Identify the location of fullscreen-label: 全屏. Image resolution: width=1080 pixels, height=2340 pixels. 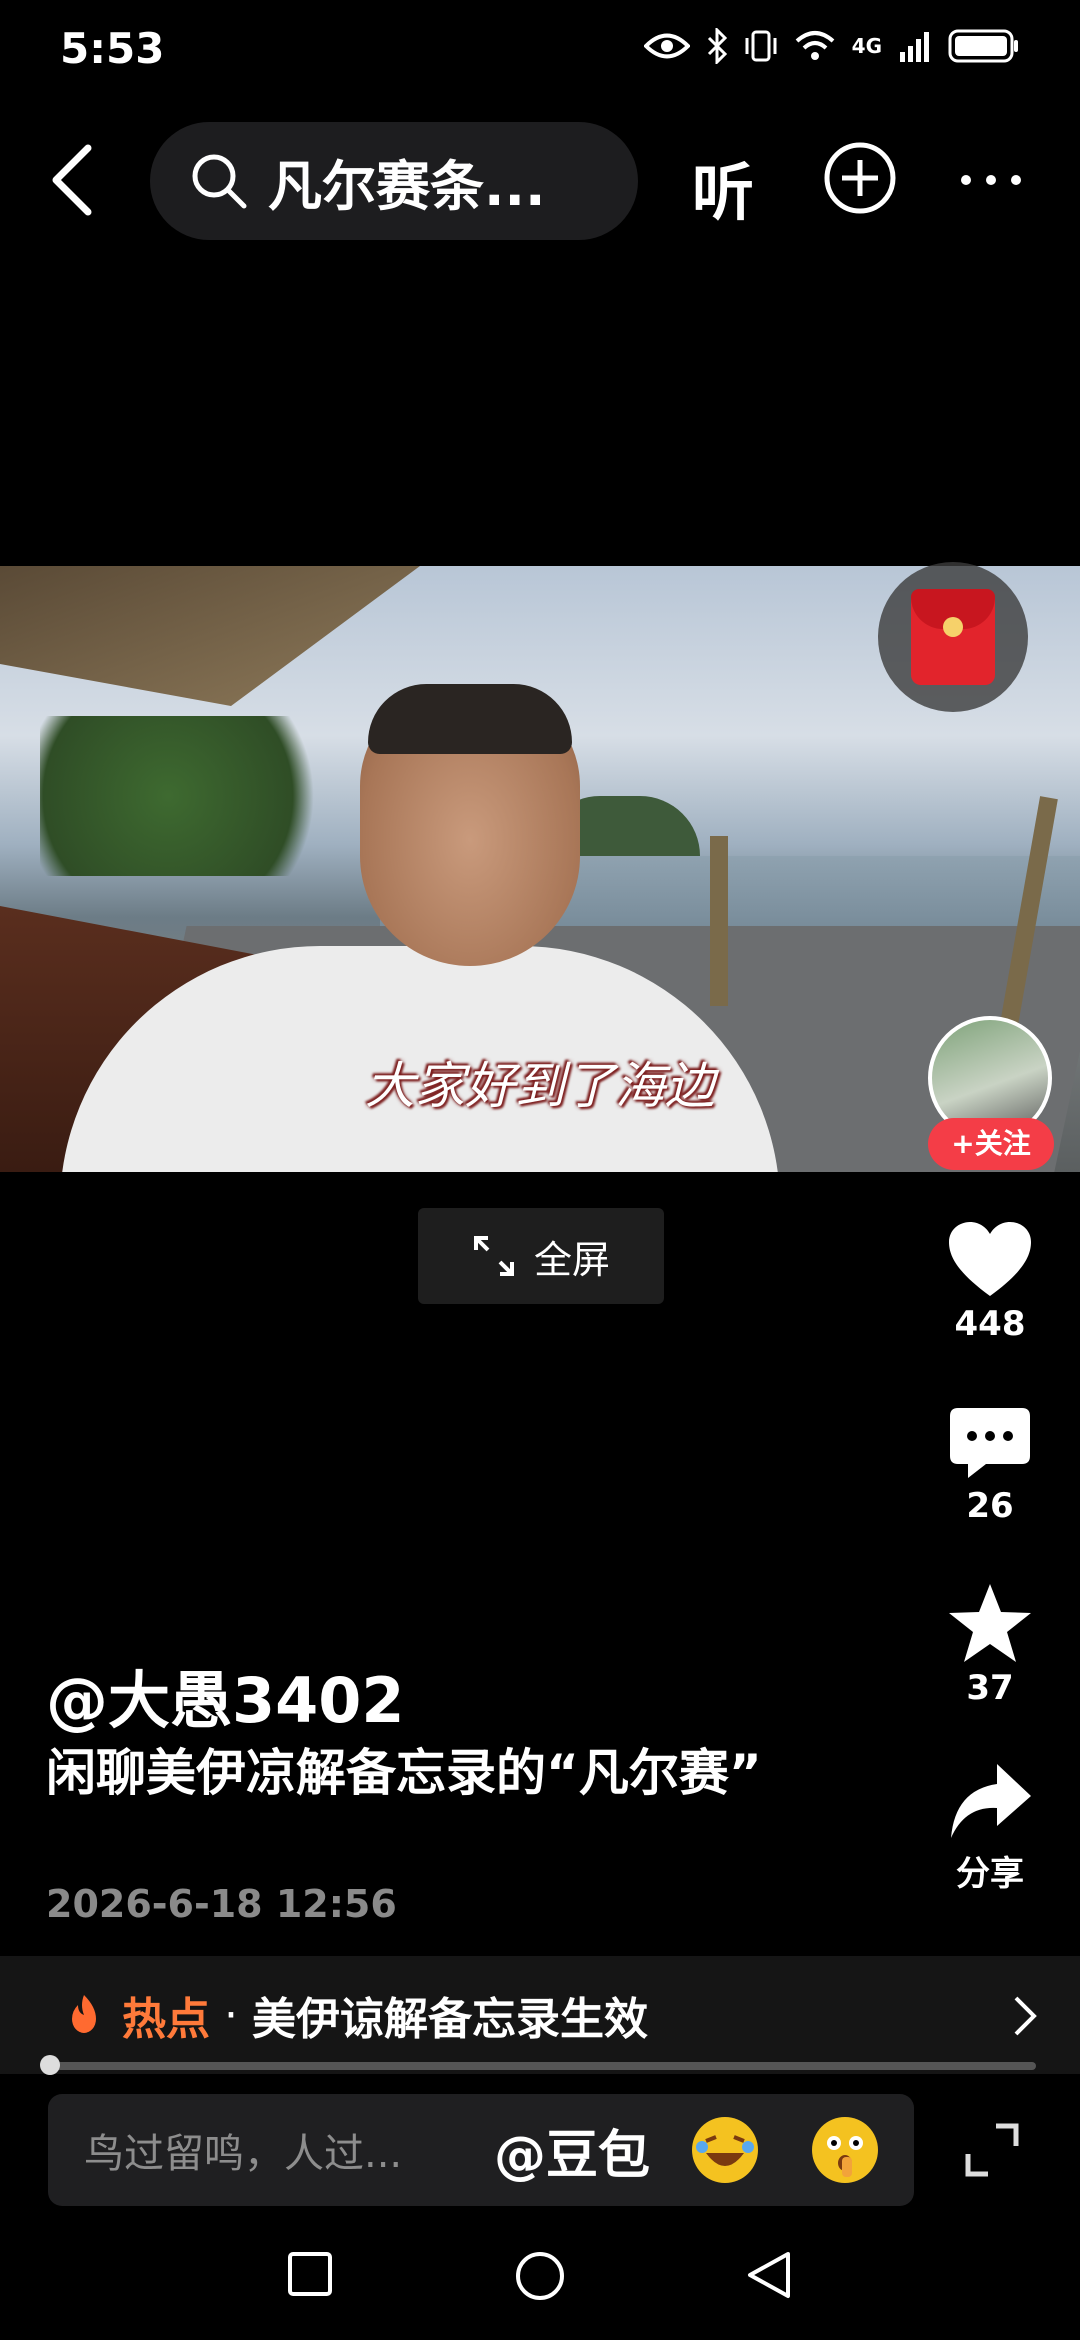
(571, 1259).